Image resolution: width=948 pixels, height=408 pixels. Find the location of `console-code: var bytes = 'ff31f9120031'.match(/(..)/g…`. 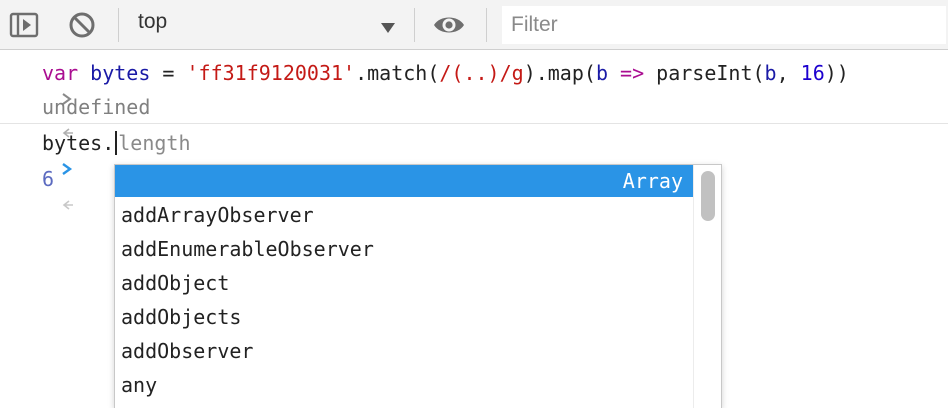

console-code: var bytes = 'ff31f9120031'.match(/(..)/g… is located at coordinates (445, 73).